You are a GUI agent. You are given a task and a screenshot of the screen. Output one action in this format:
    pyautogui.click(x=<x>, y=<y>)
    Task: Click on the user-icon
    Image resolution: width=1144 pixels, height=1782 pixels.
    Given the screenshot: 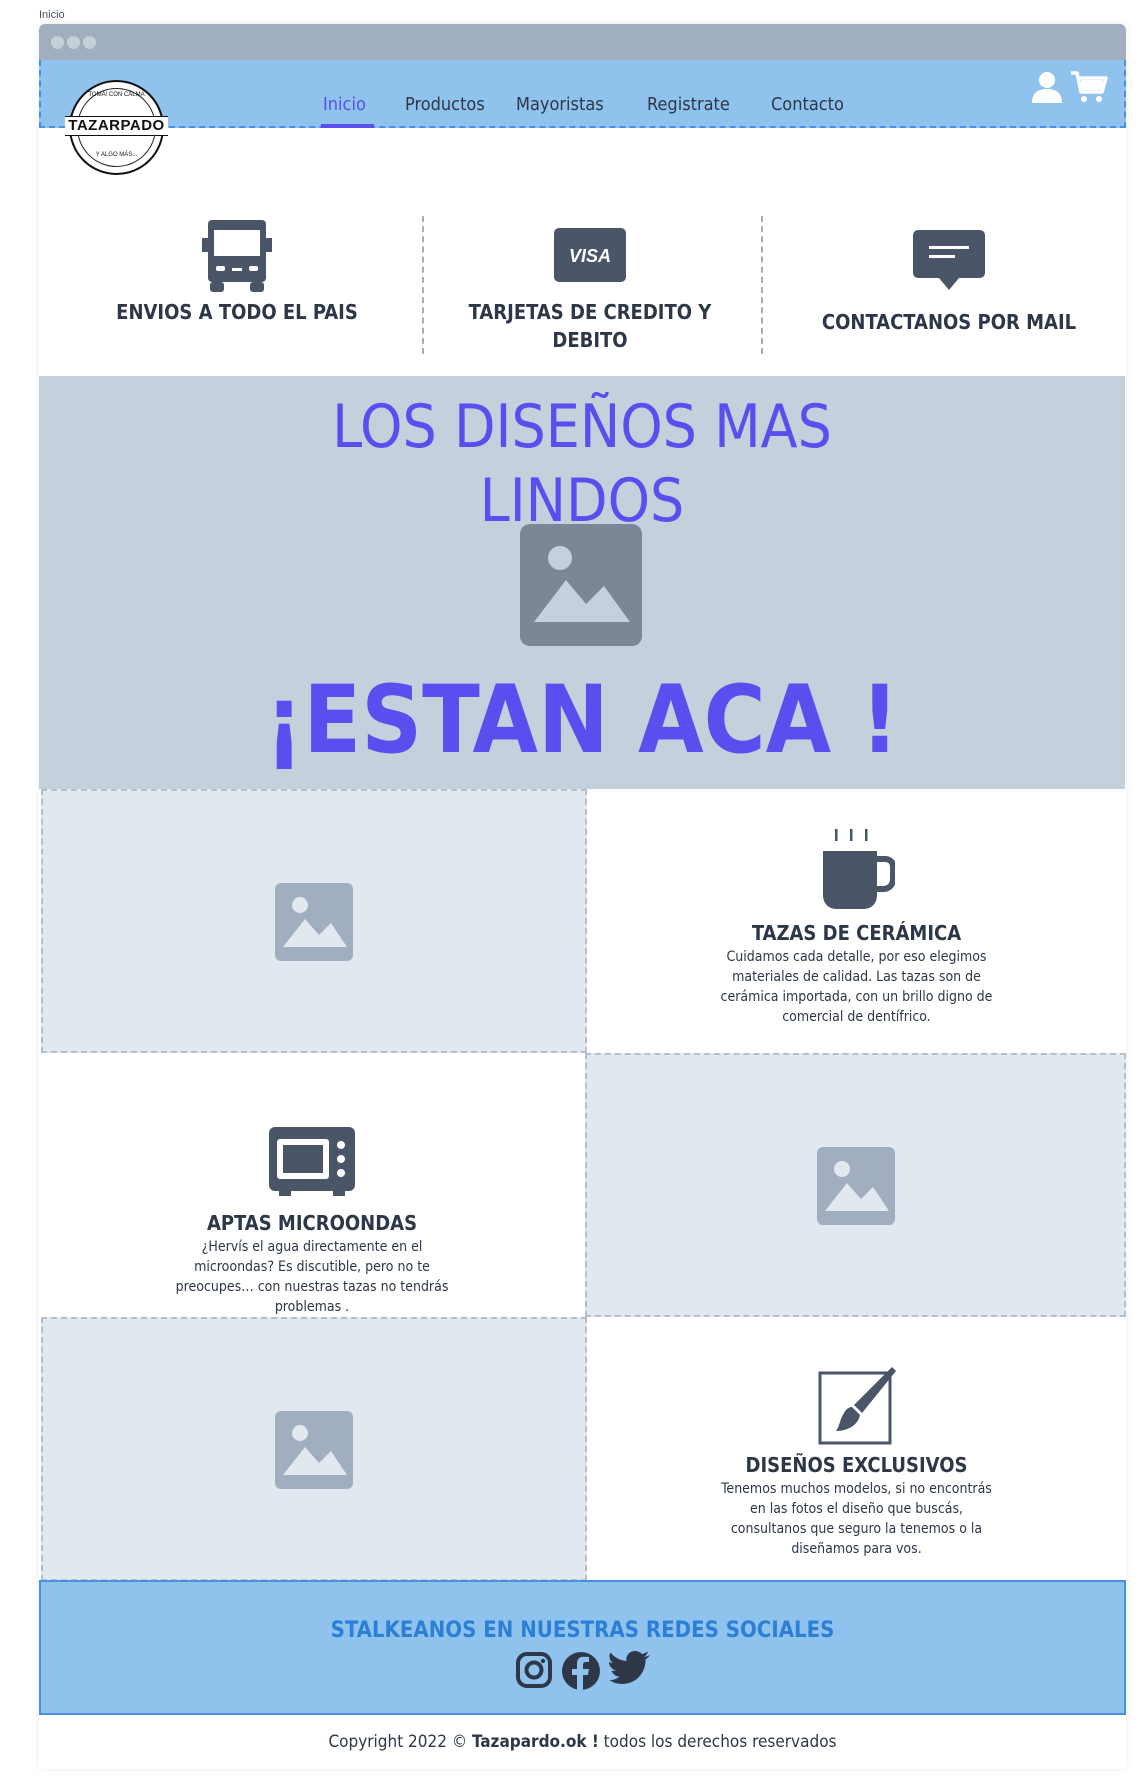 What is the action you would take?
    pyautogui.click(x=1047, y=89)
    